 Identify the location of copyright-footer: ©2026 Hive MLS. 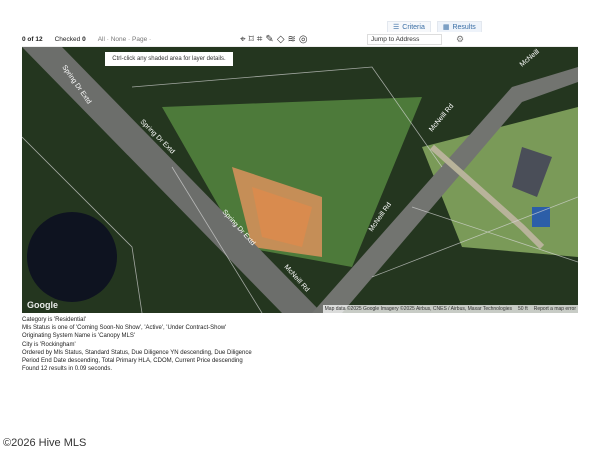
(45, 443).